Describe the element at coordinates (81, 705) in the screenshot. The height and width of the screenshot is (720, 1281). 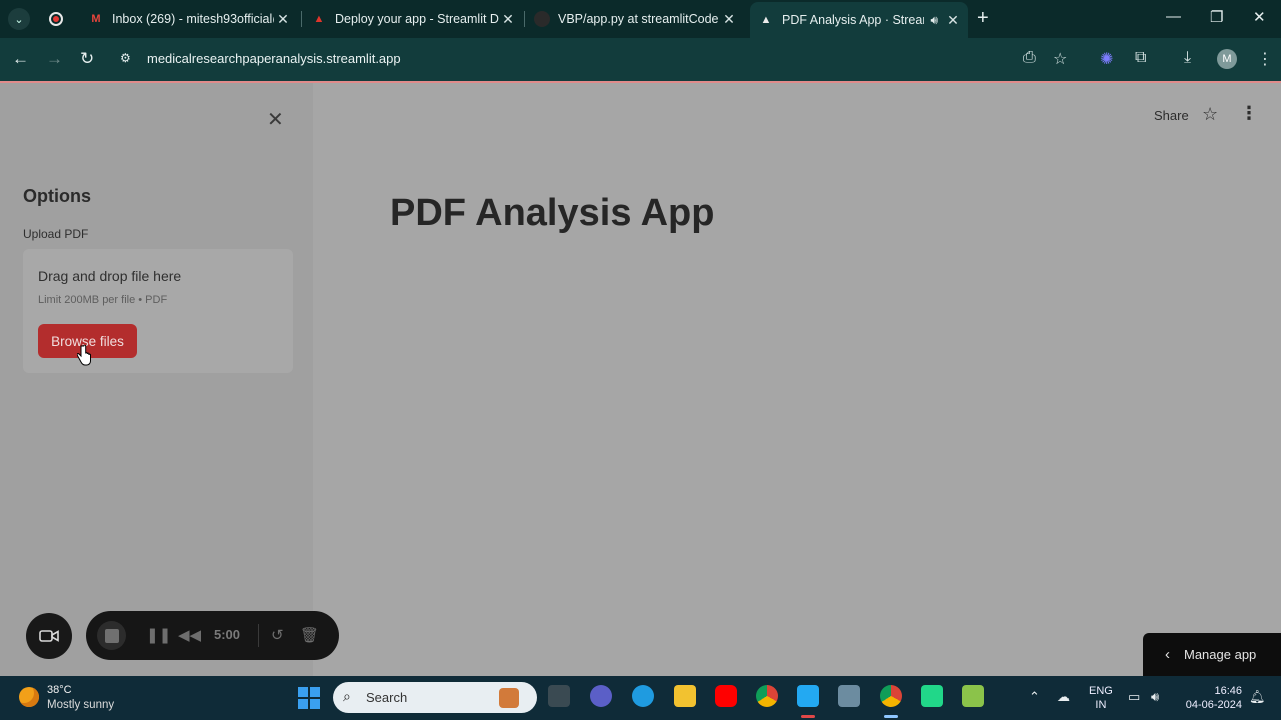
I see `weather-condition: Mostly sunny` at that location.